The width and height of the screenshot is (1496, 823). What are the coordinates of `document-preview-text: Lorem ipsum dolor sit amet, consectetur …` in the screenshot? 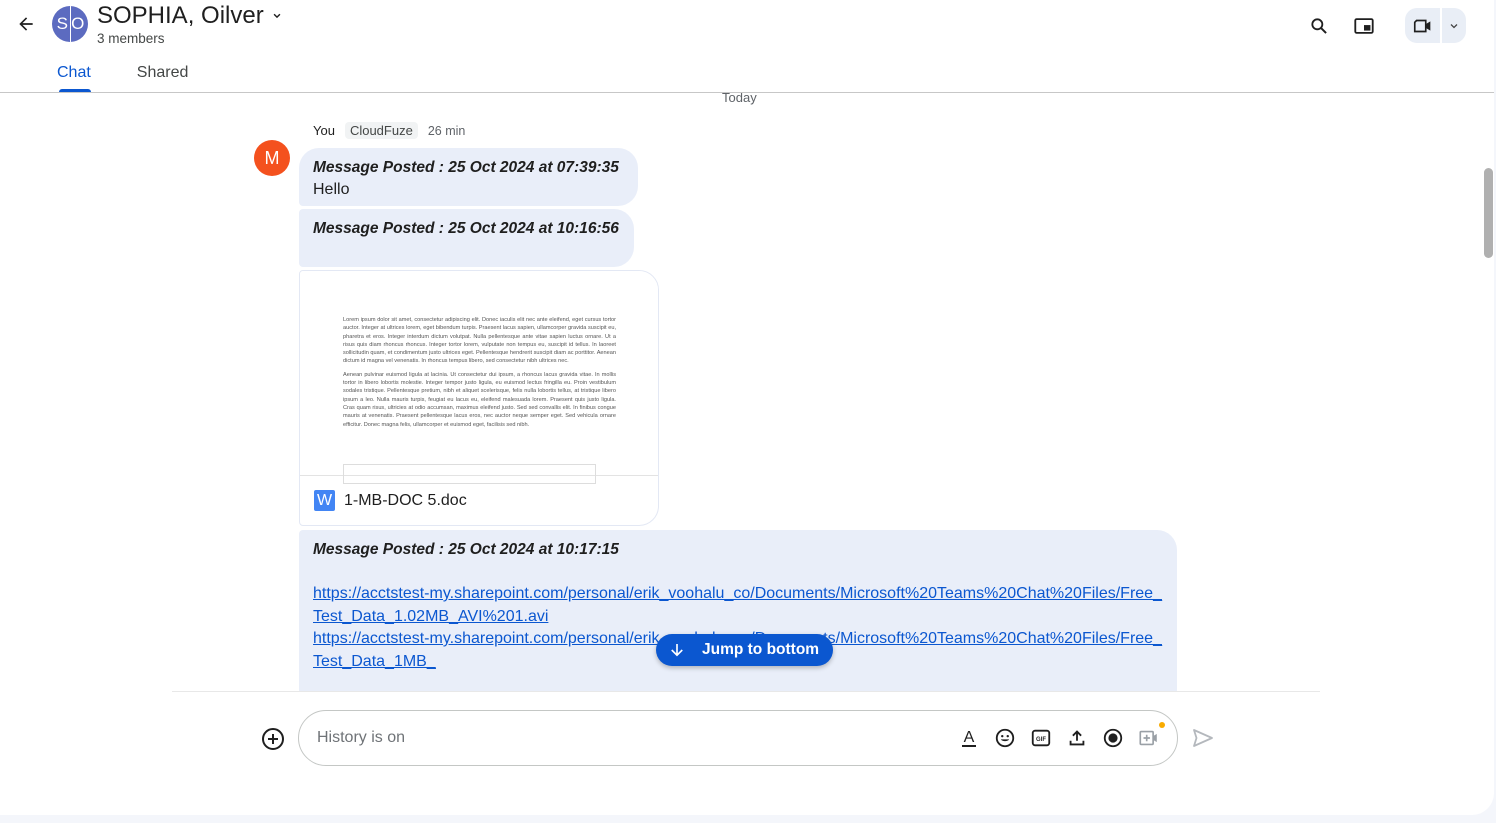 It's located at (479, 375).